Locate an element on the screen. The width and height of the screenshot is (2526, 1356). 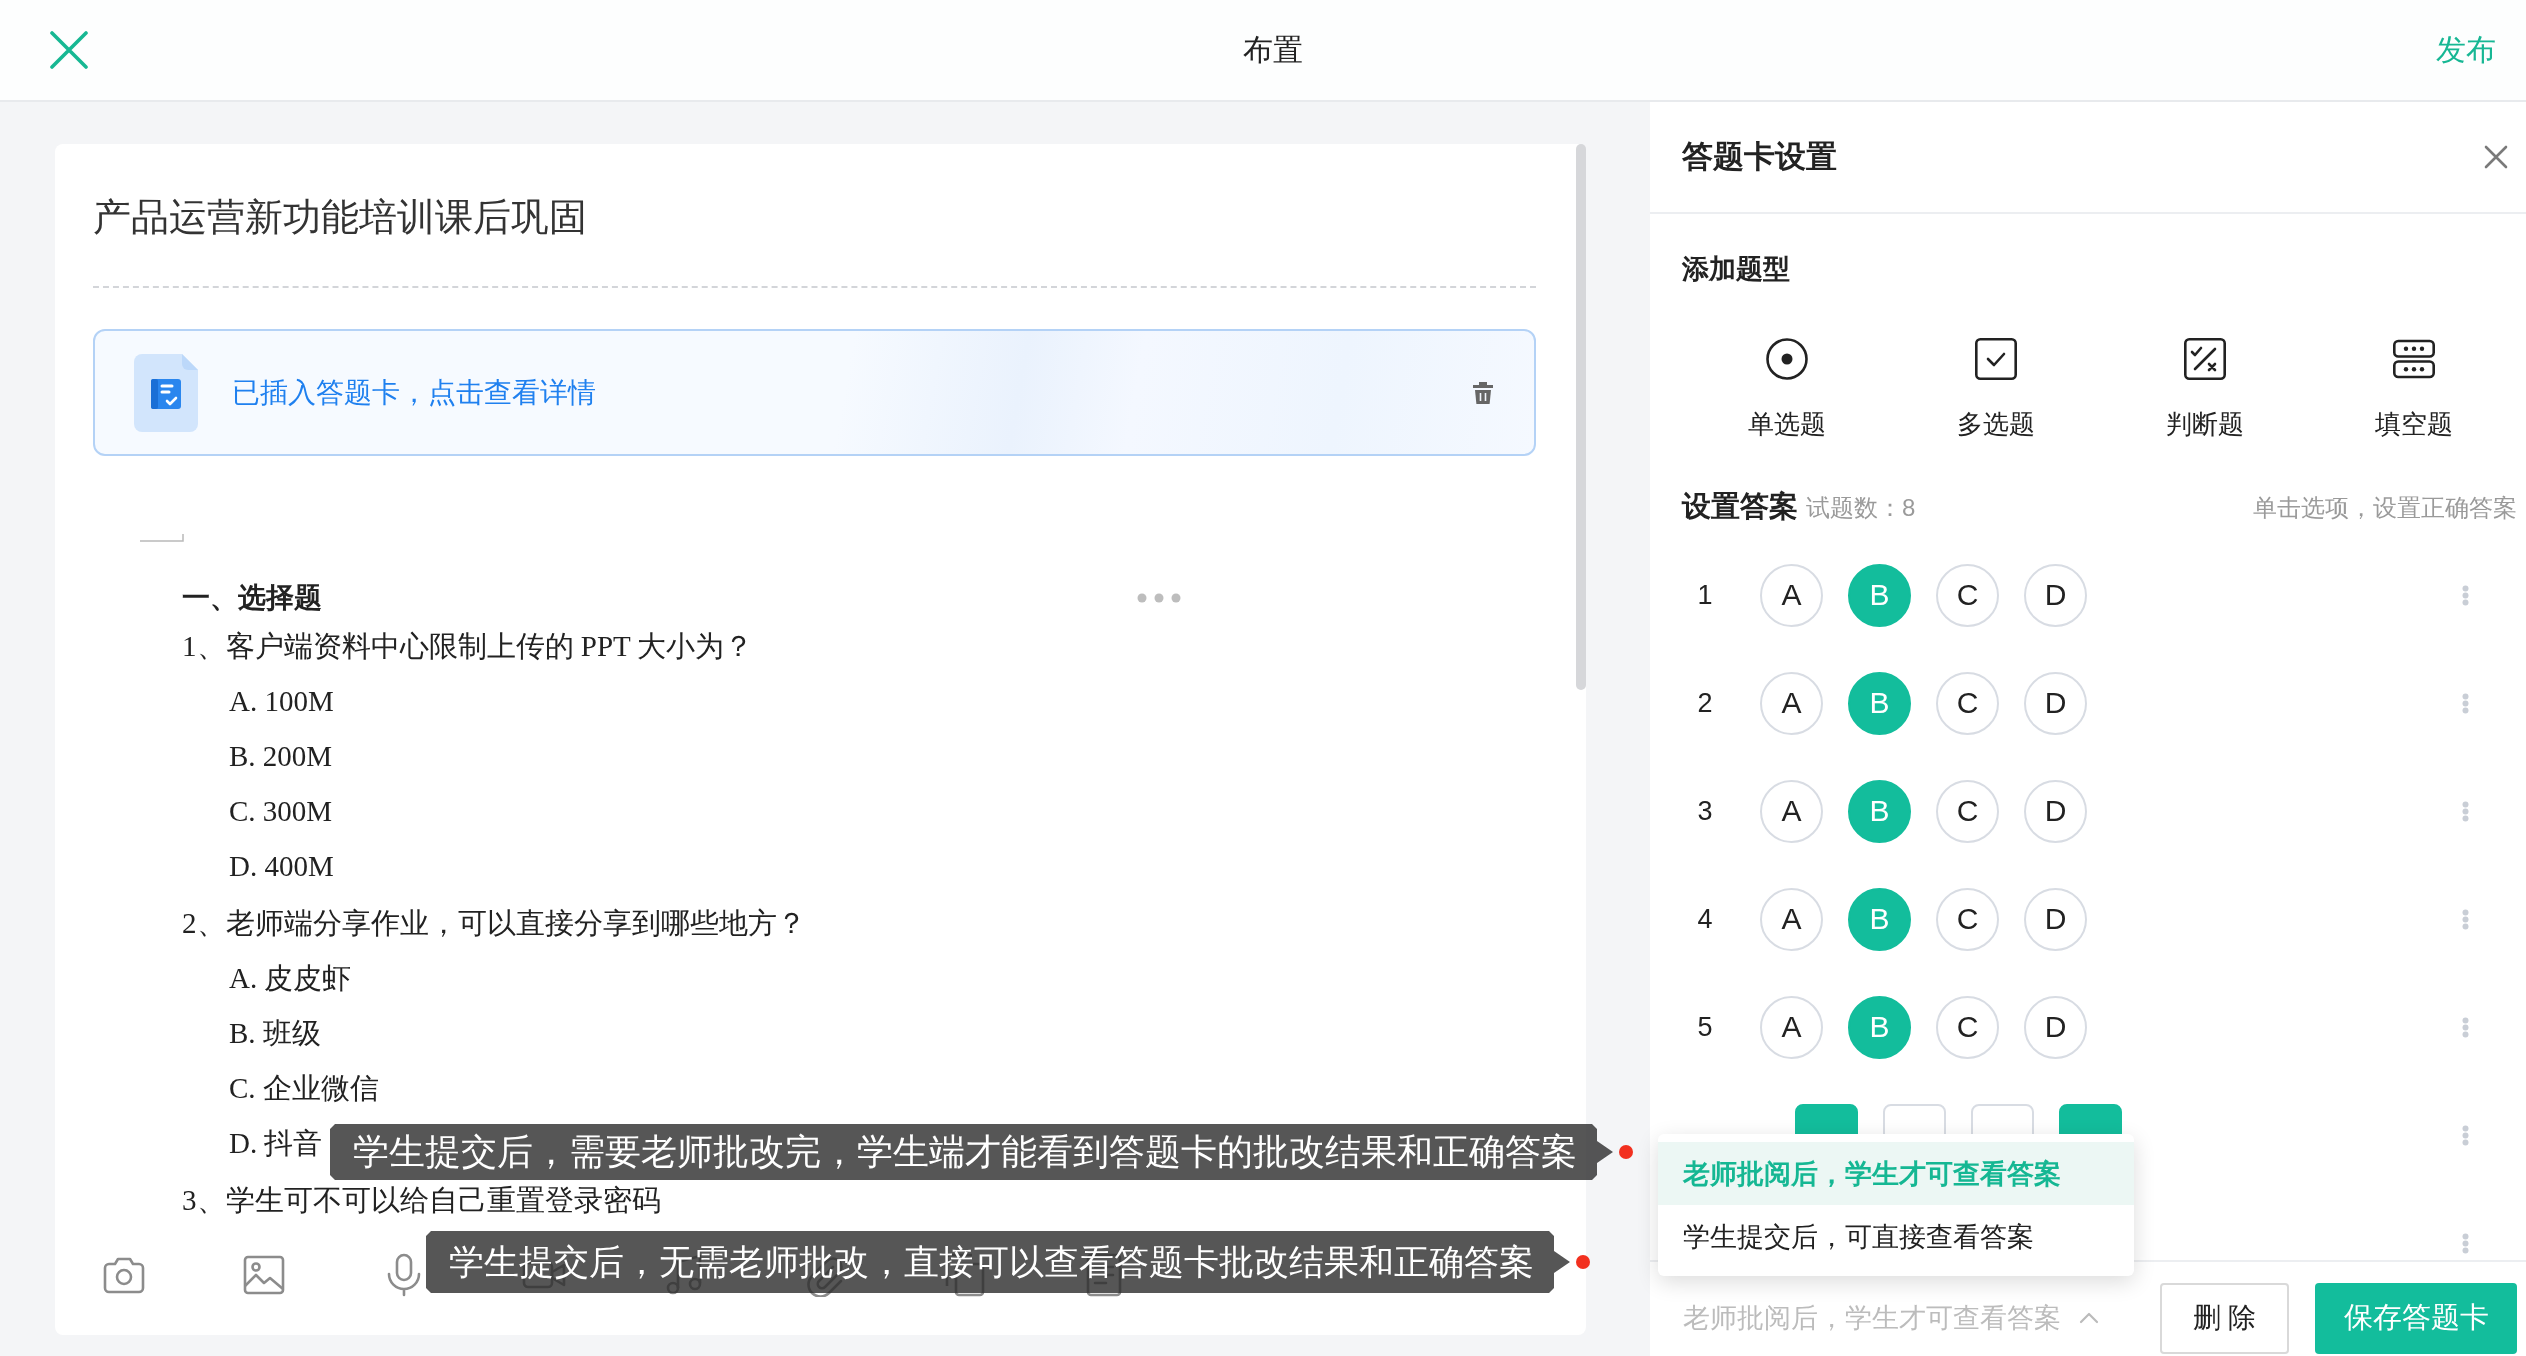
question-number: 3 is located at coordinates (1705, 811).